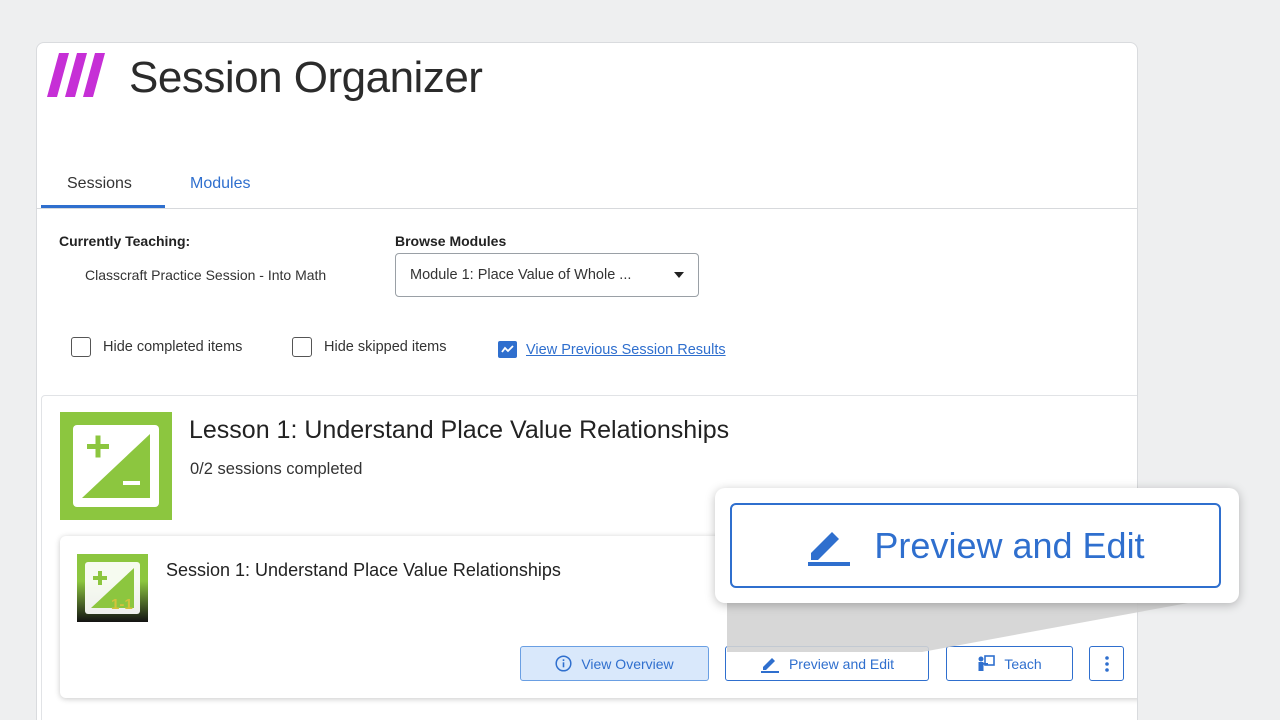 The height and width of the screenshot is (720, 1280). What do you see at coordinates (507, 349) in the screenshot?
I see `trend-chart-icon` at bounding box center [507, 349].